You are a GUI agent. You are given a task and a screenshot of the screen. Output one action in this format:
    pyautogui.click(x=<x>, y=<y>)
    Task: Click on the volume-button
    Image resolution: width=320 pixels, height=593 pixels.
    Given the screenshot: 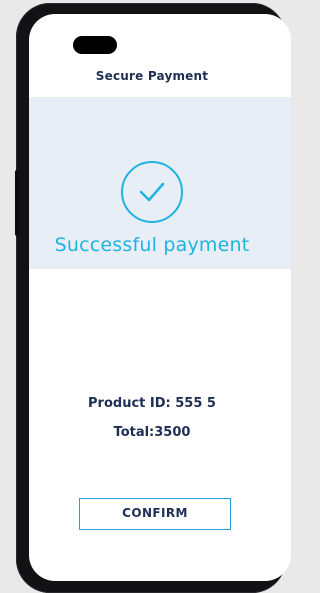 What is the action you would take?
    pyautogui.click(x=17, y=203)
    